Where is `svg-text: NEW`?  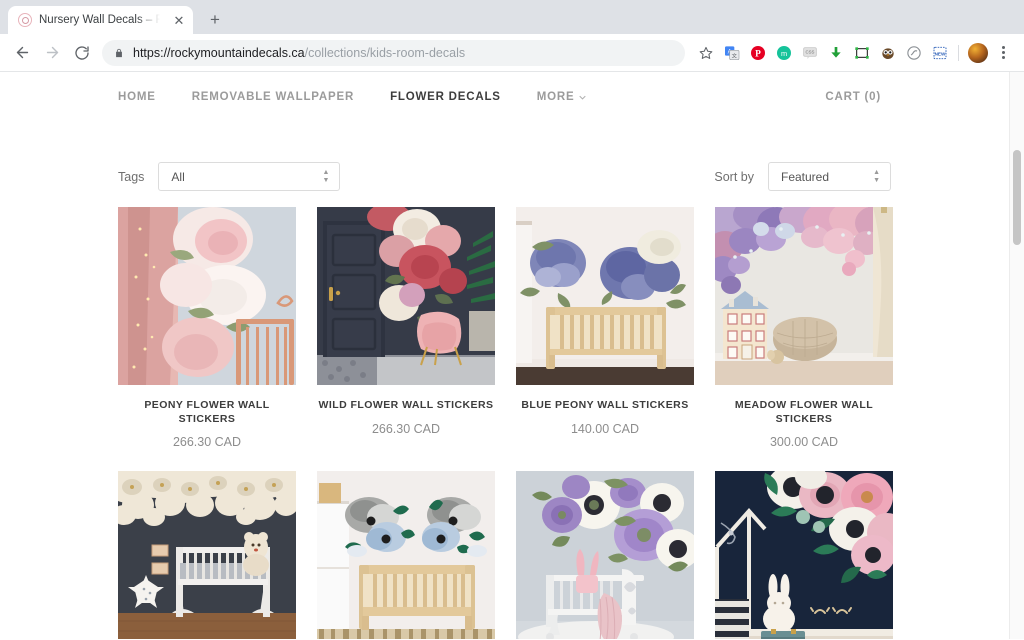 svg-text: NEW is located at coordinates (939, 53).